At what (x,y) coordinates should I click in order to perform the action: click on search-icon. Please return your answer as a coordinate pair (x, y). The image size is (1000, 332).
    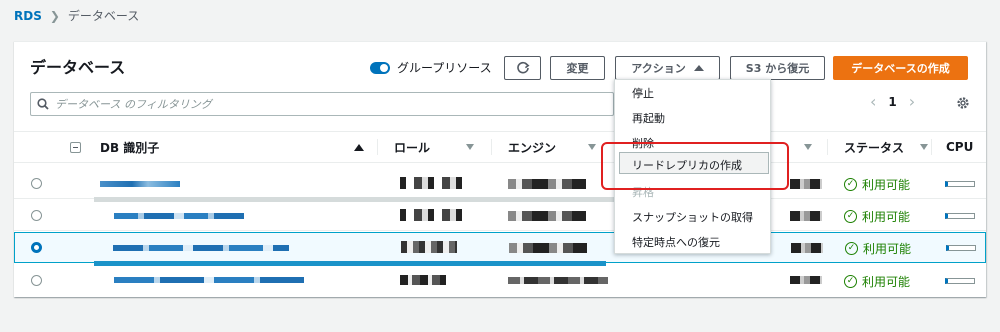
    Looking at the image, I should click on (43, 104).